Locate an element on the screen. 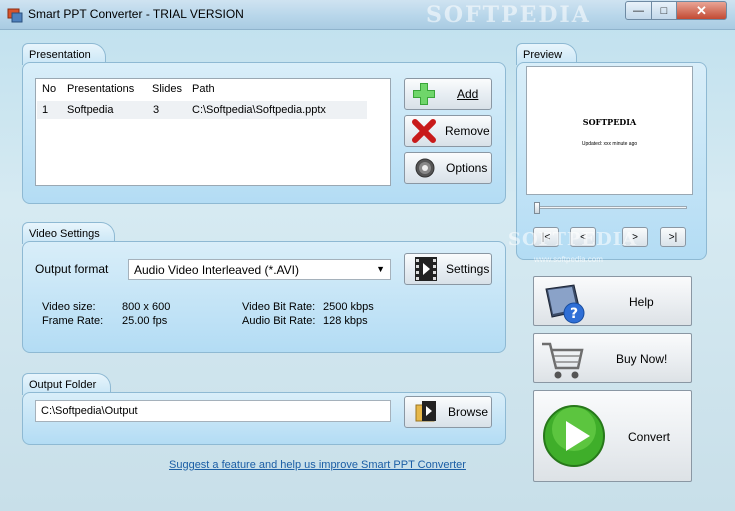  video-size-label: Video size: is located at coordinates (69, 307).